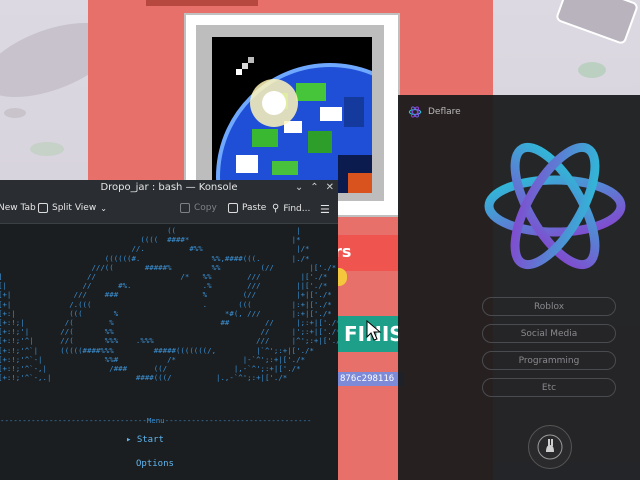 The height and width of the screenshot is (480, 640). Describe the element at coordinates (415, 112) in the screenshot. I see `deflare-logo-icon` at that location.